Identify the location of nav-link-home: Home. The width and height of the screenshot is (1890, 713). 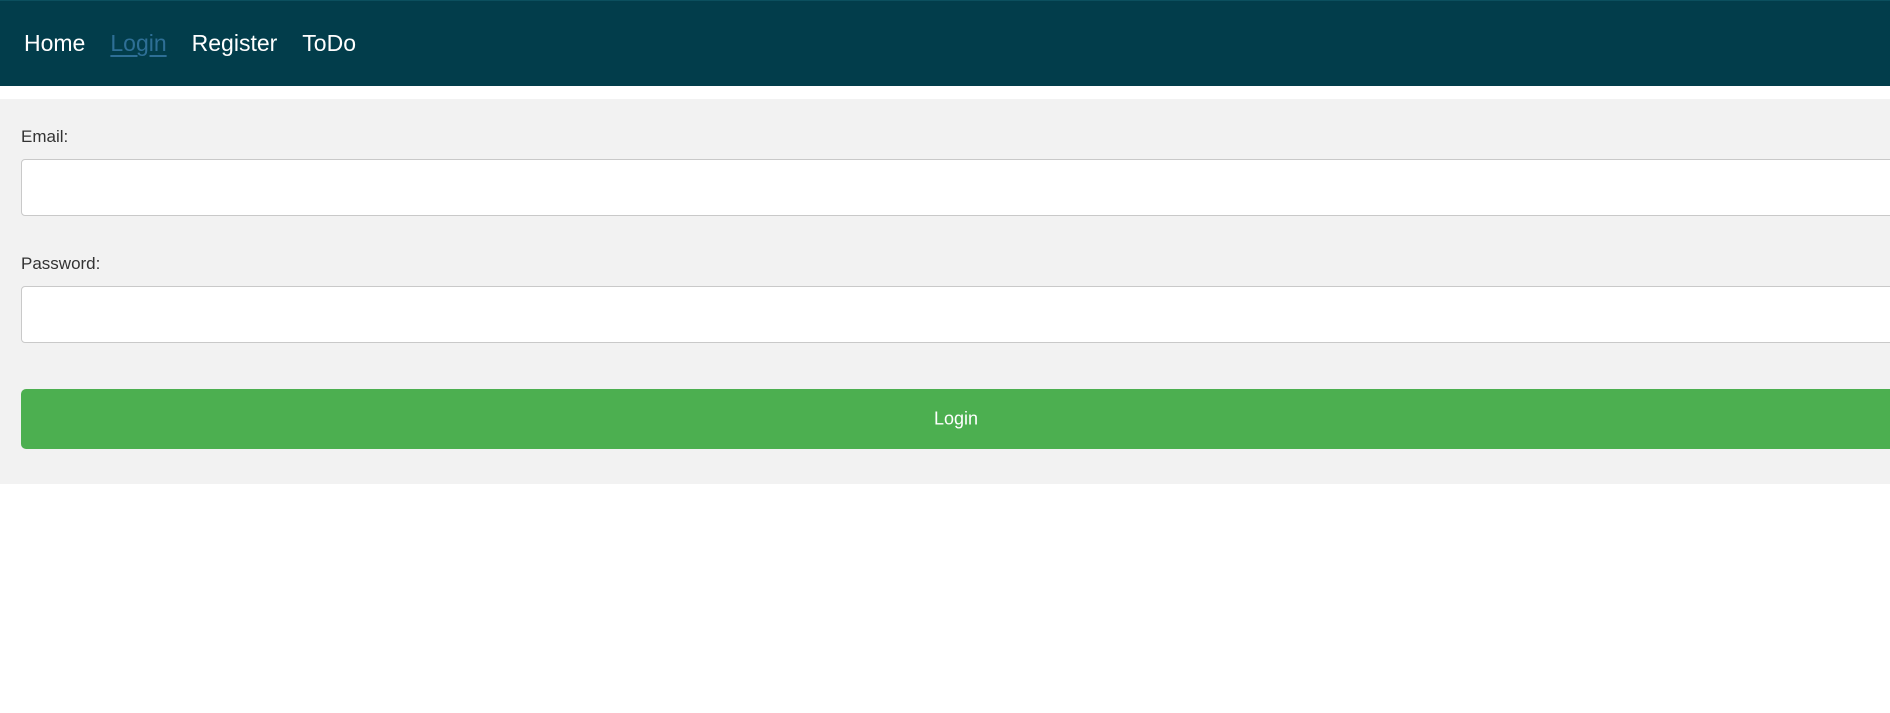
(54, 43).